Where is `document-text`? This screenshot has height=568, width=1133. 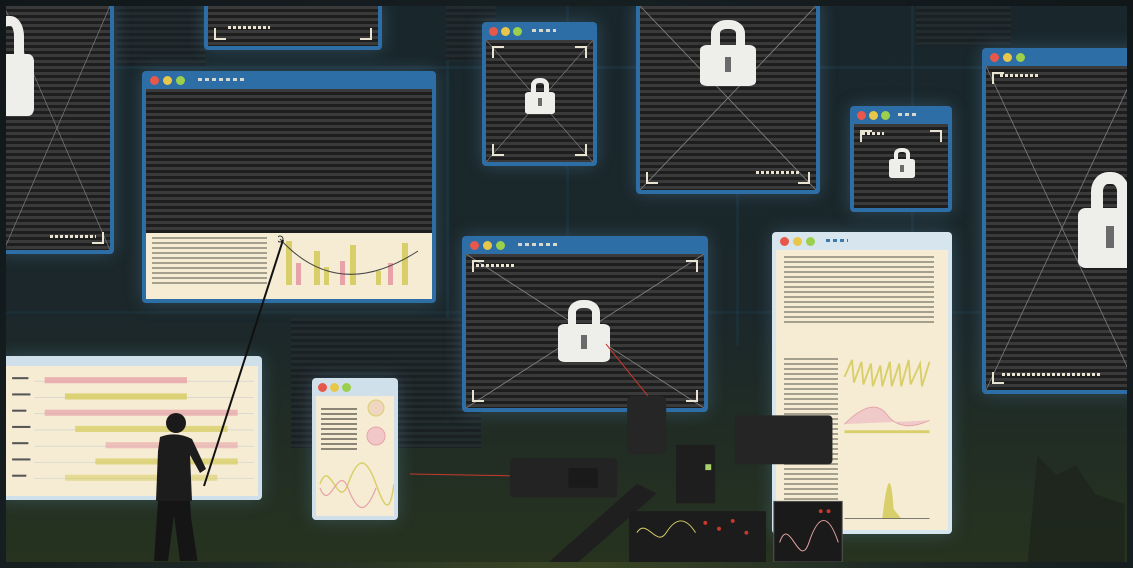
document-text is located at coordinates (859, 291).